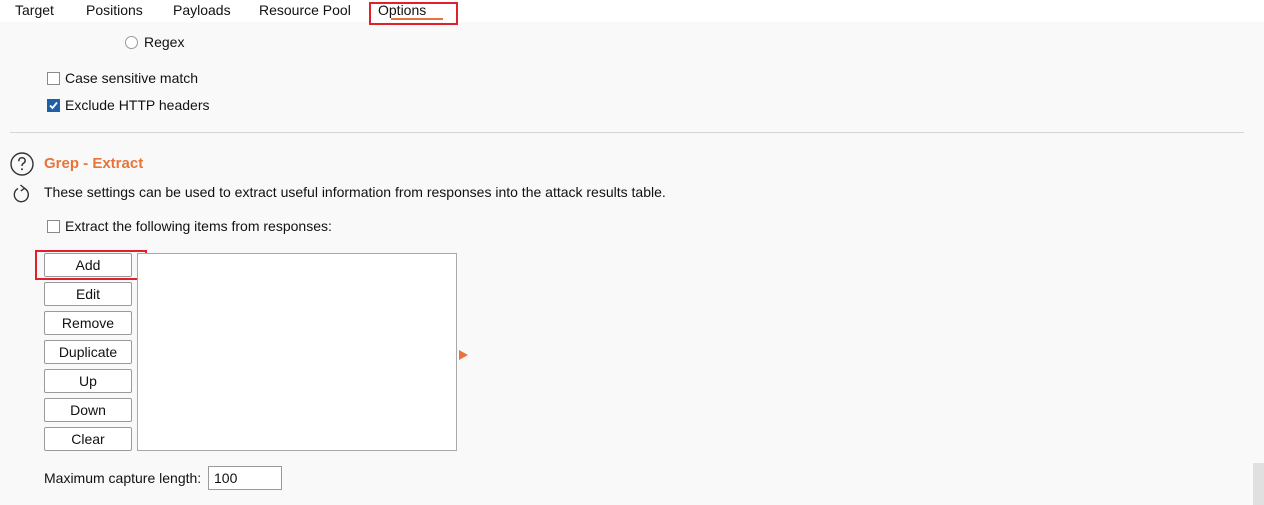 This screenshot has height=505, width=1264. What do you see at coordinates (22, 194) in the screenshot?
I see `refresh-icon` at bounding box center [22, 194].